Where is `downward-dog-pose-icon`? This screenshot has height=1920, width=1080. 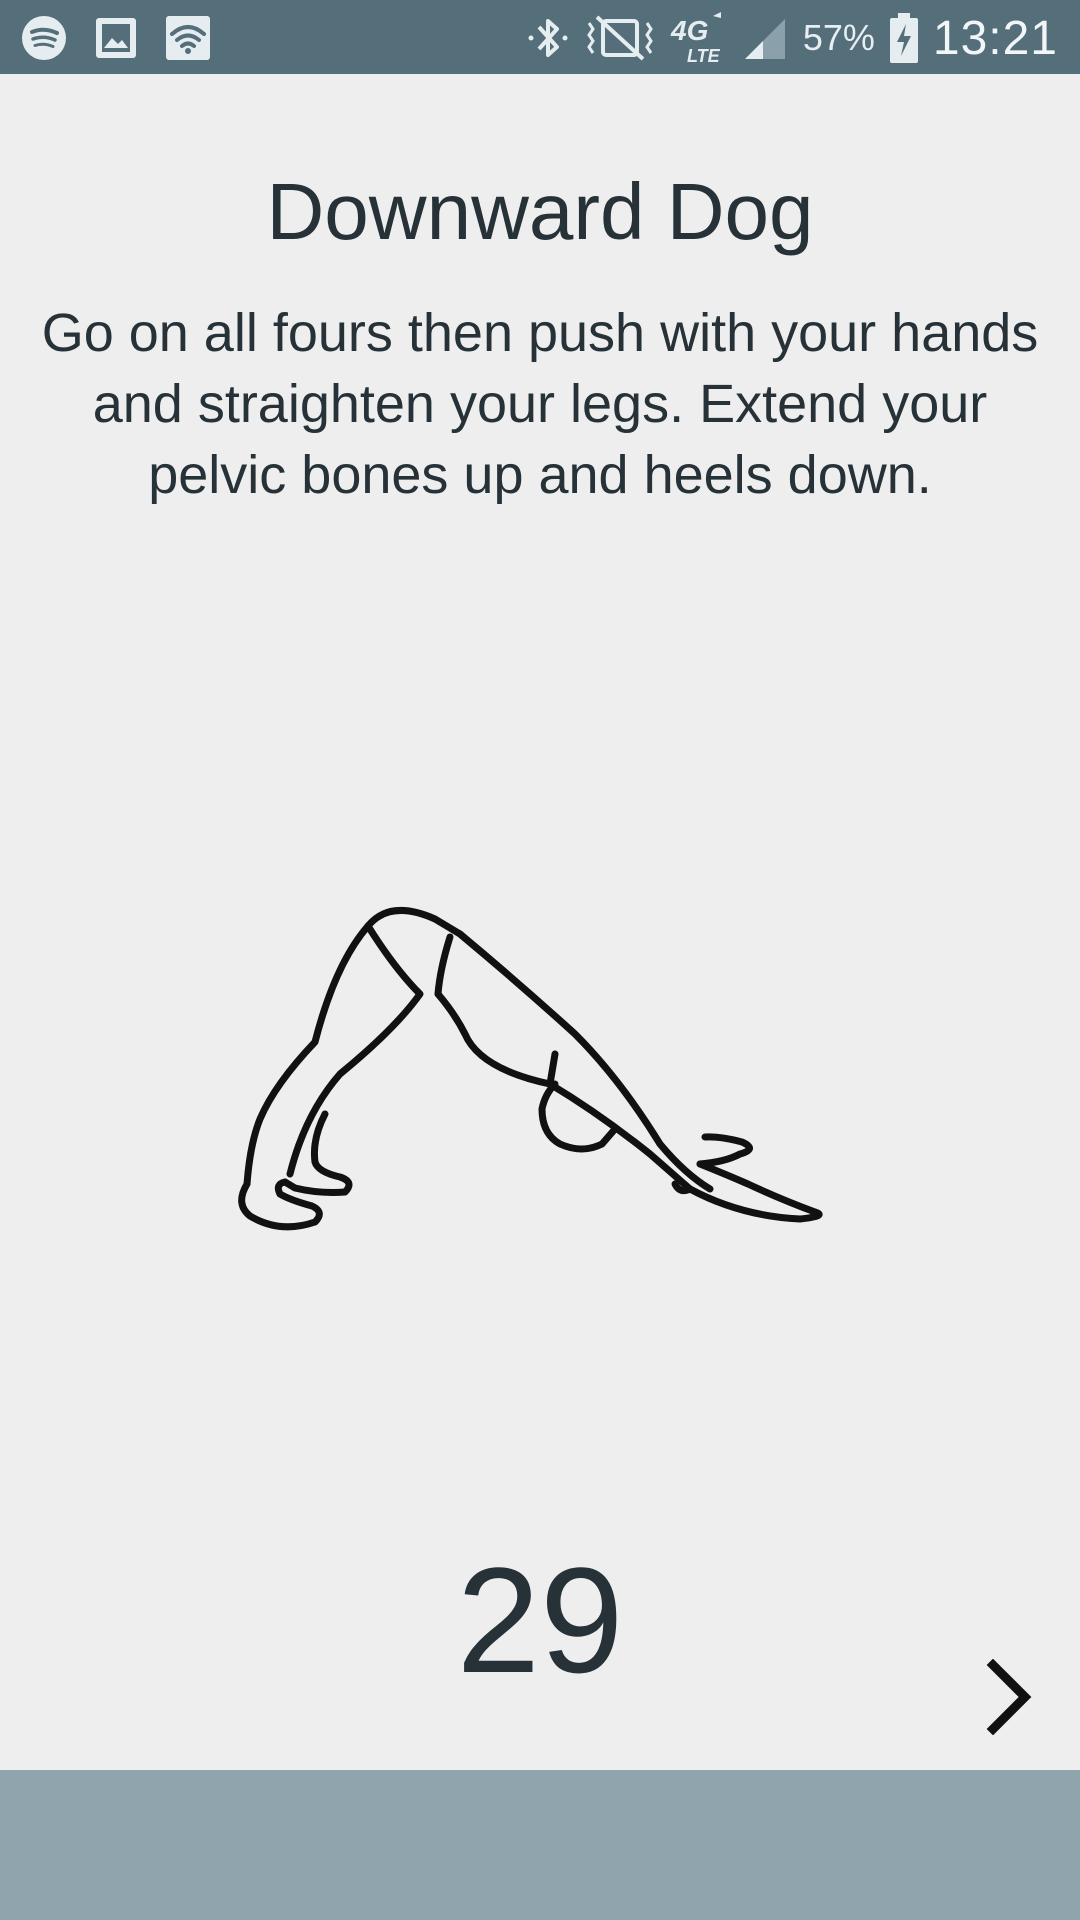
downward-dog-pose-icon is located at coordinates (530, 1069).